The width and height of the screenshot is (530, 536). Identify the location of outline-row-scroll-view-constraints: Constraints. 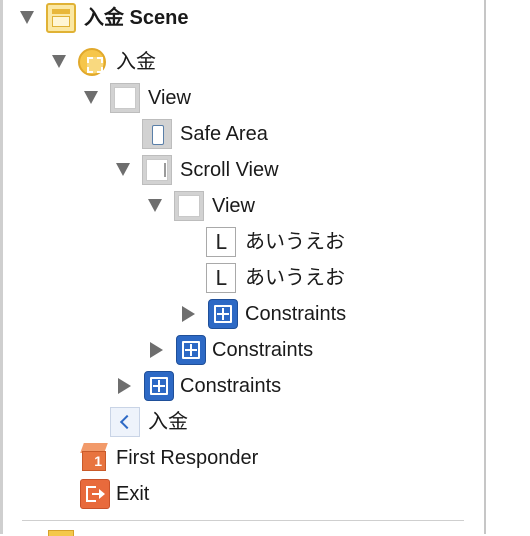
(242, 350).